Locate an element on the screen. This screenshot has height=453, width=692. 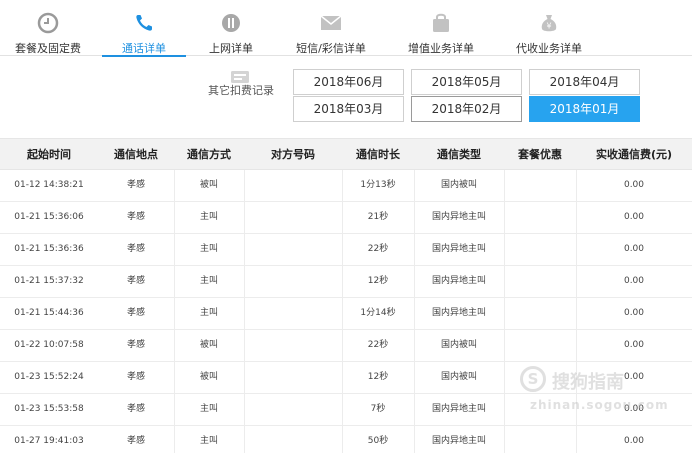
active-tab-indicator is located at coordinates (144, 56).